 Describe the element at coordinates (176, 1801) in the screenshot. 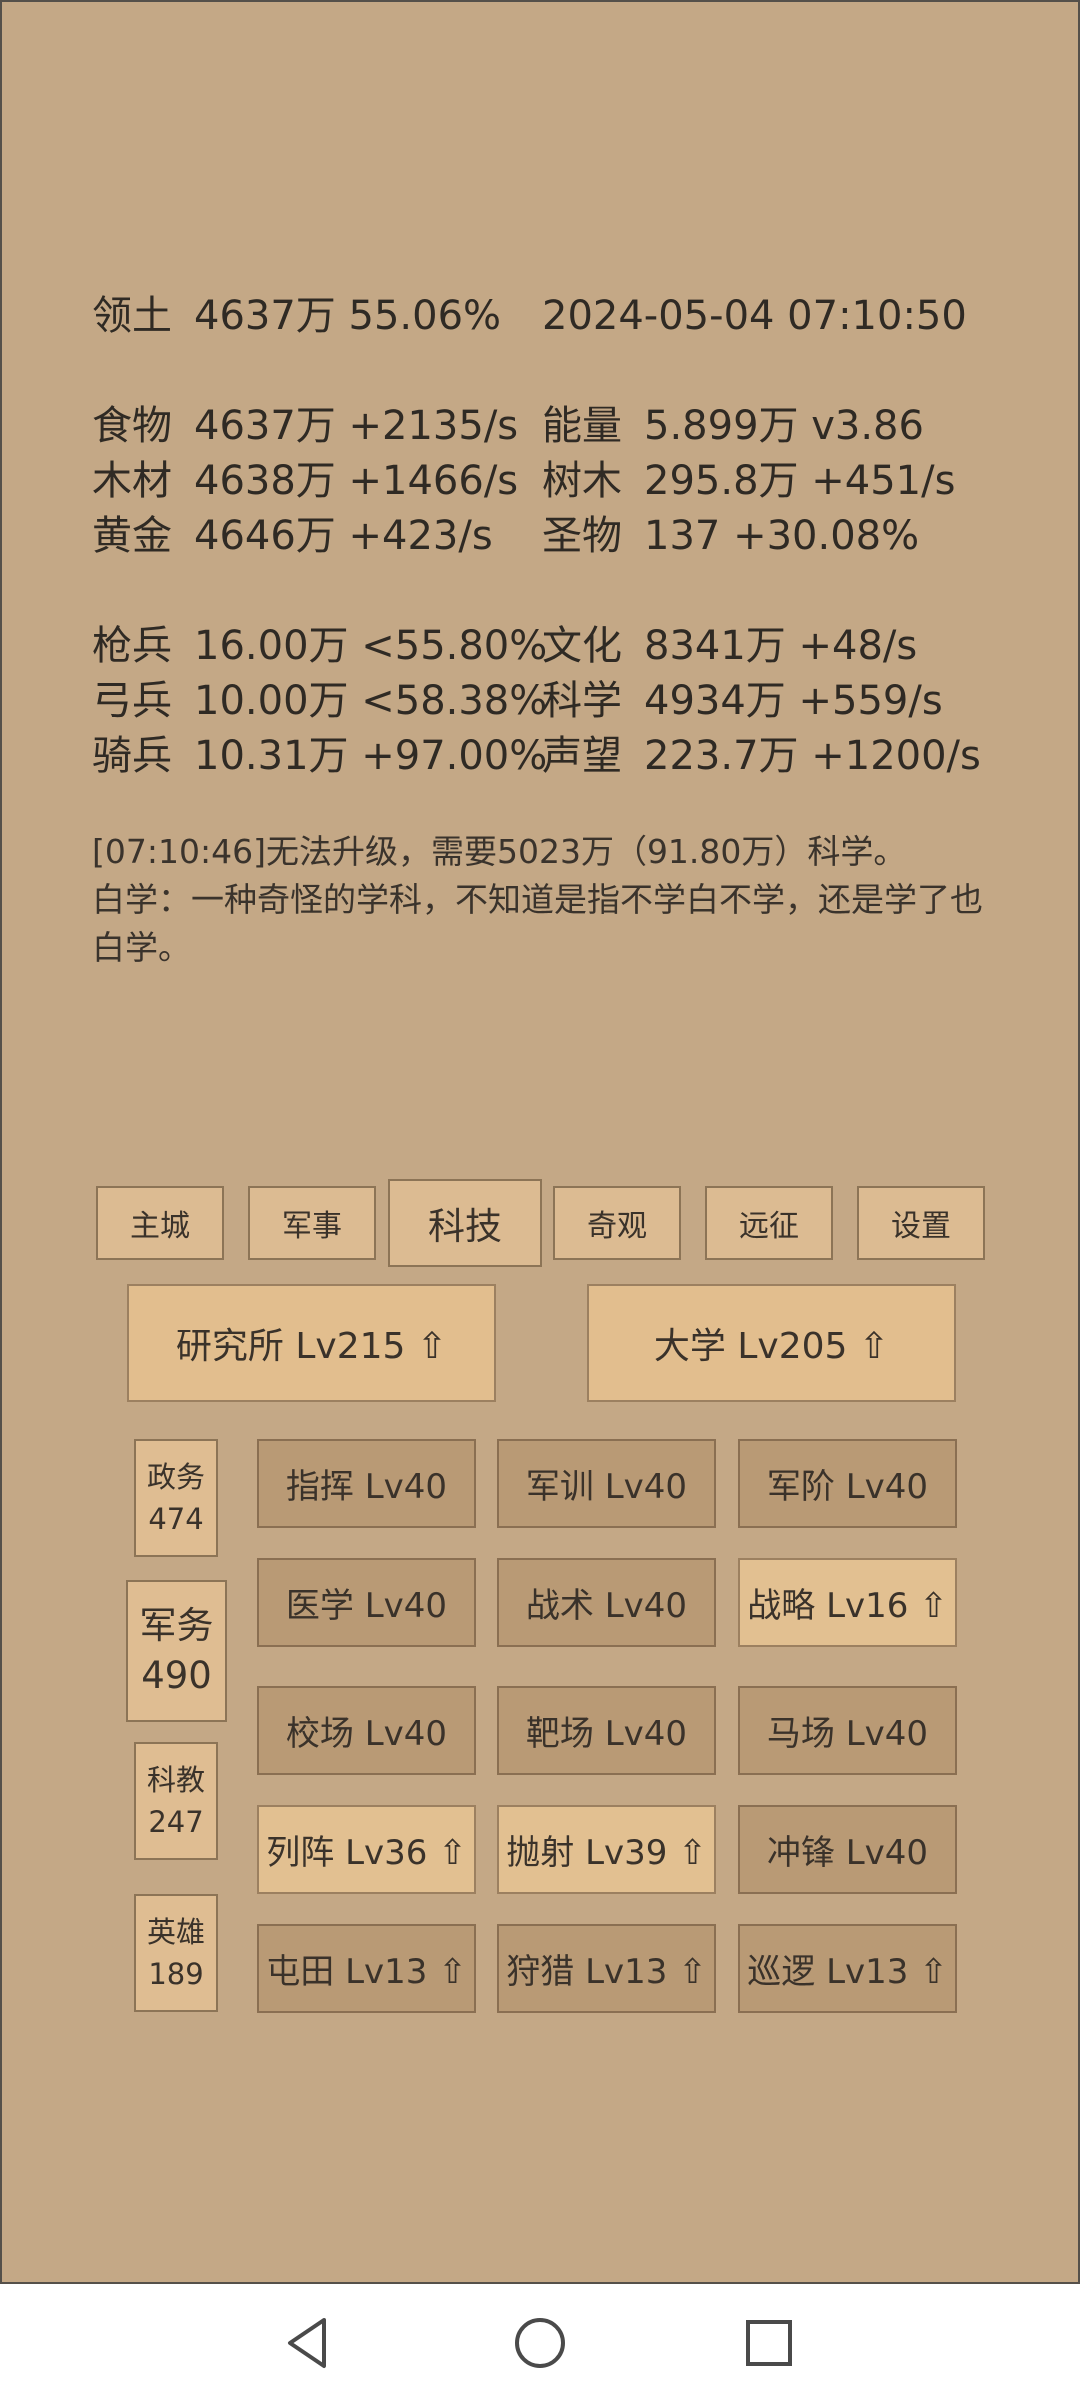

I see `category-education: 科教 247` at that location.